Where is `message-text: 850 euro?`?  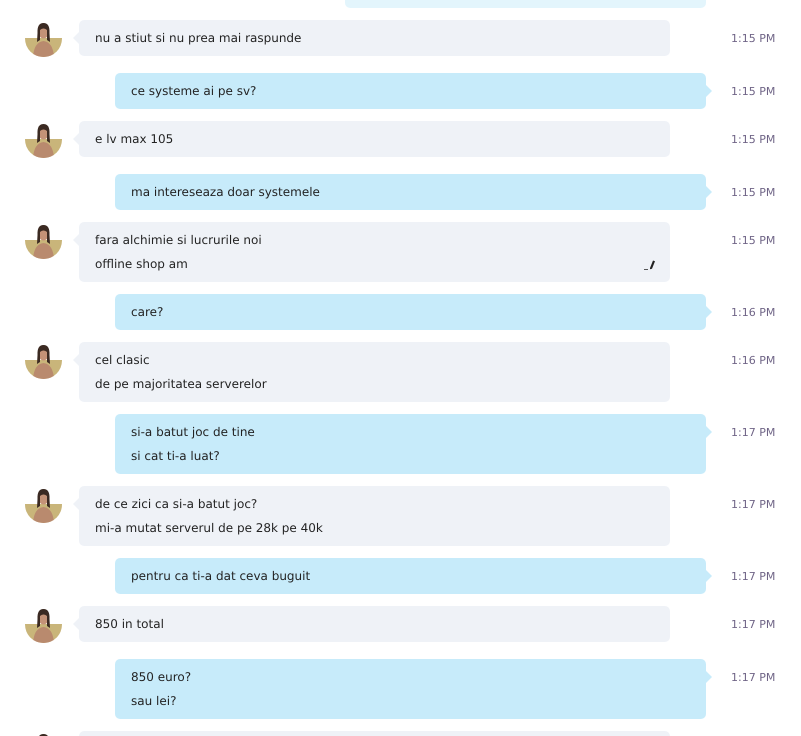 message-text: 850 euro? is located at coordinates (161, 677).